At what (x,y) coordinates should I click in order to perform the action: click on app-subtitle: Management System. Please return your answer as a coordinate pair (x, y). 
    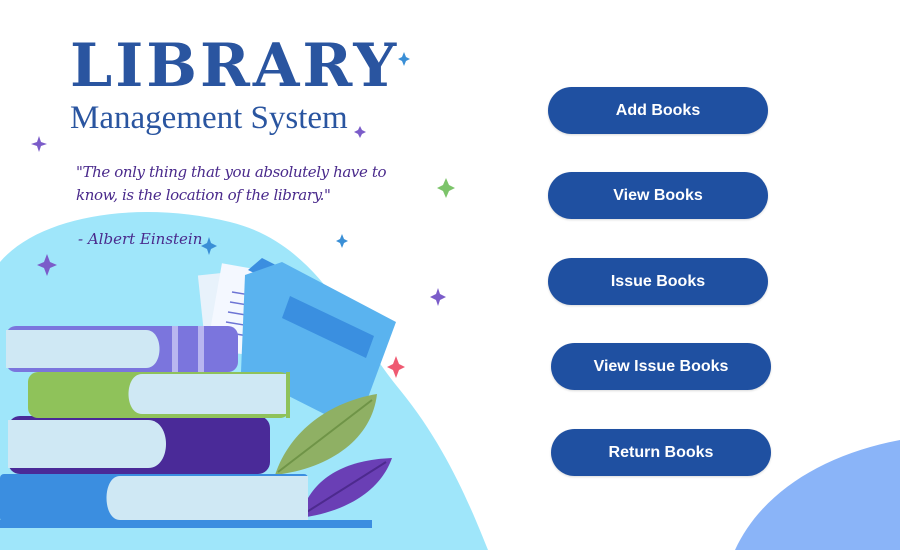
    Looking at the image, I should click on (209, 118).